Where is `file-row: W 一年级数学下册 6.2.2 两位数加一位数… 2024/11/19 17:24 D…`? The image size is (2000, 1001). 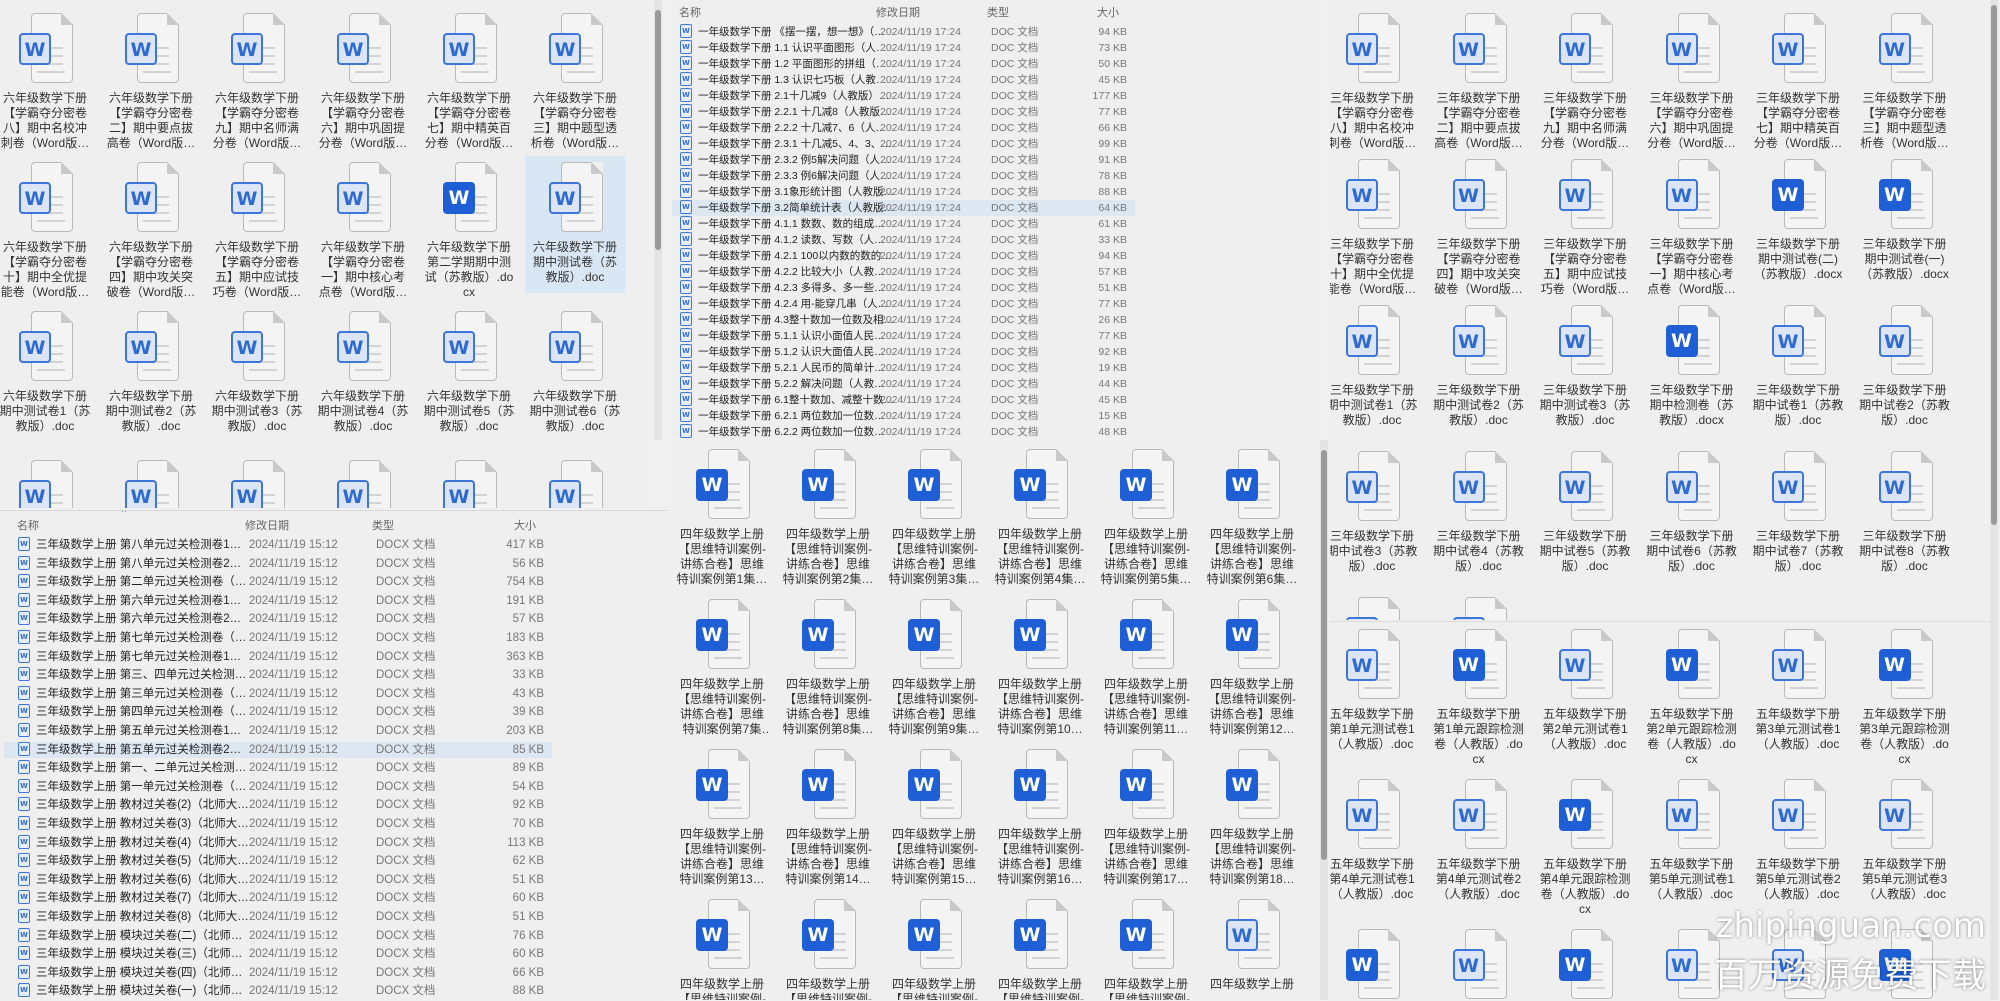 file-row: W 一年级数学下册 6.2.2 两位数加一位数… 2024/11/19 17:24 D… is located at coordinates (903, 431).